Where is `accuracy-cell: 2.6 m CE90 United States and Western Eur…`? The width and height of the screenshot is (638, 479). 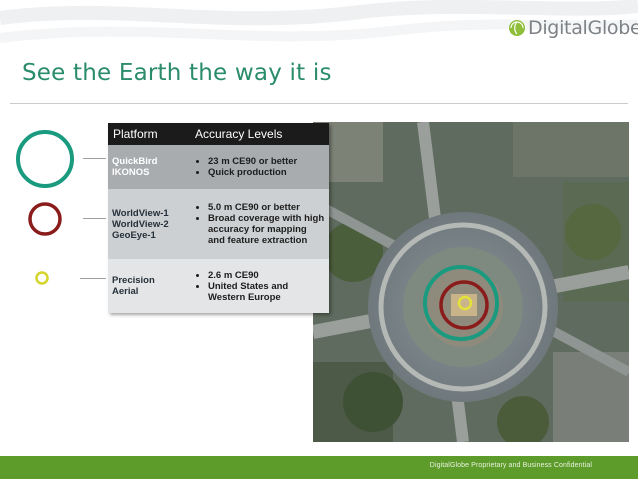
accuracy-cell: 2.6 m CE90 United States and Western Eur… is located at coordinates (259, 286).